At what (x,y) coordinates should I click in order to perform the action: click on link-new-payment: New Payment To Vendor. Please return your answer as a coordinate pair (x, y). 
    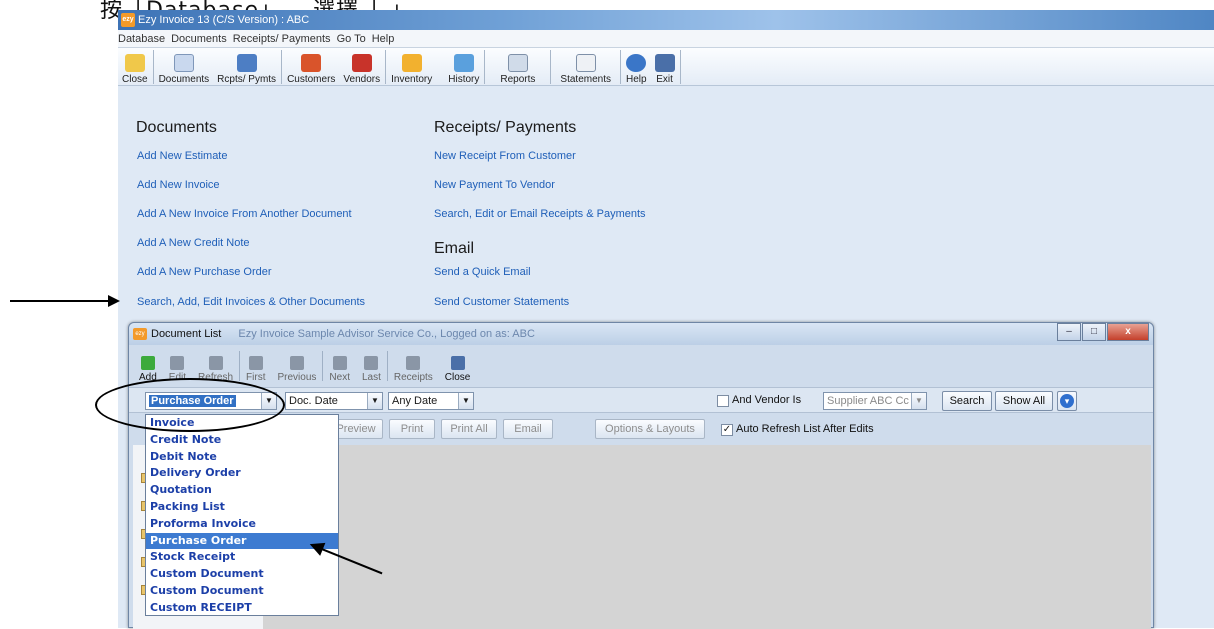
    Looking at the image, I should click on (494, 185).